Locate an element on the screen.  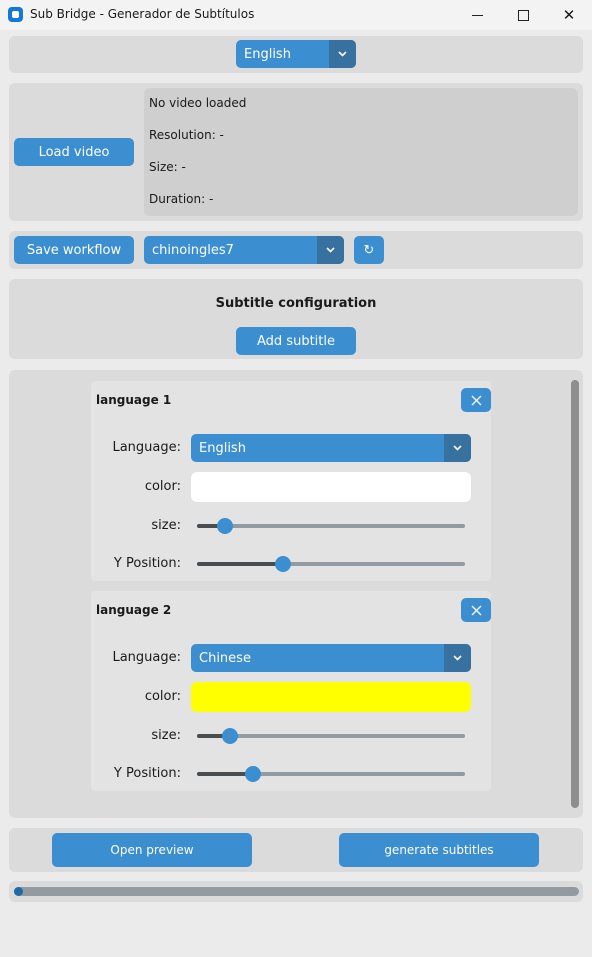
subtitle-language-dropdown: Chinese is located at coordinates (331, 658).